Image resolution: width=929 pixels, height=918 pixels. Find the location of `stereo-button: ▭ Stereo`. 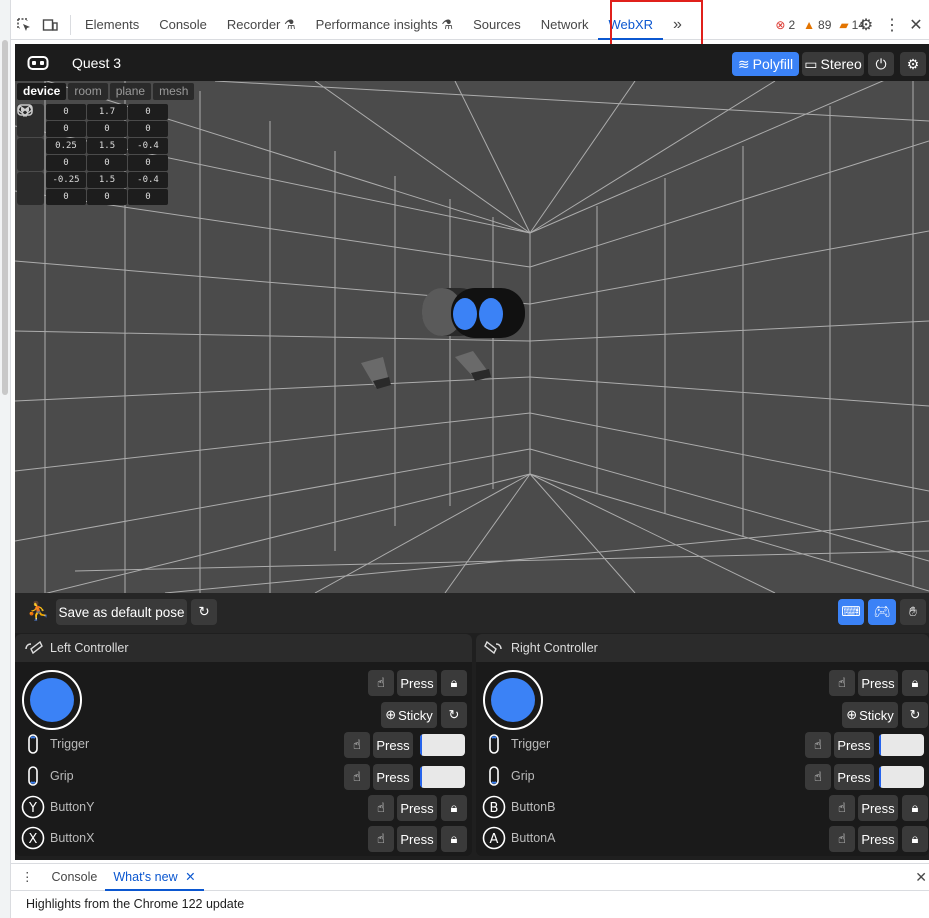

stereo-button: ▭ Stereo is located at coordinates (833, 64).